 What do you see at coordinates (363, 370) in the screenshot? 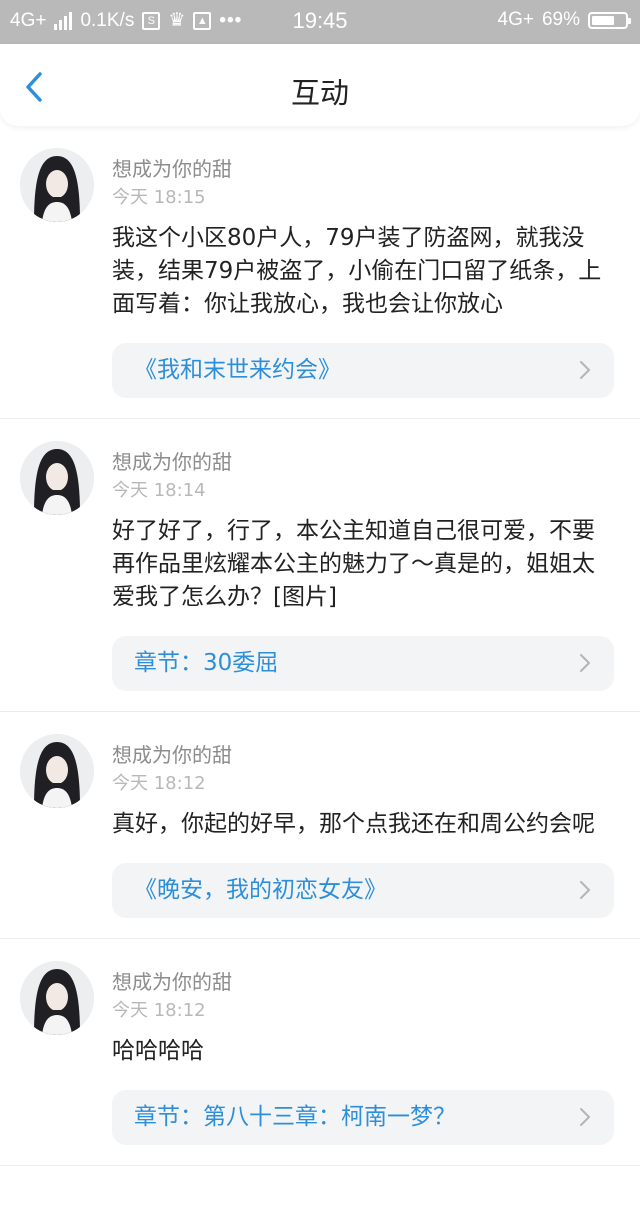
I see `book-link-button: 《我和末世来约会》` at bounding box center [363, 370].